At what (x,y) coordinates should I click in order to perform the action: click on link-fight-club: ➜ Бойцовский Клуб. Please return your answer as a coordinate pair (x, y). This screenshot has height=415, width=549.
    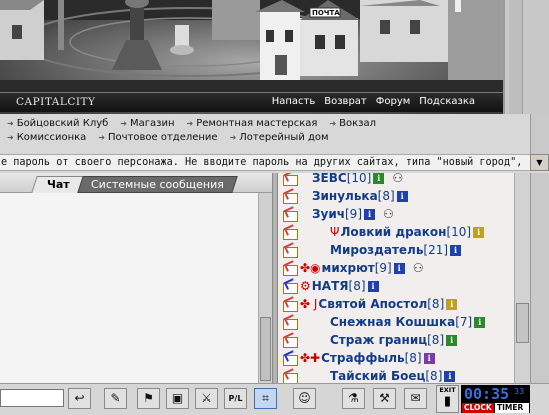
    Looking at the image, I should click on (57, 123).